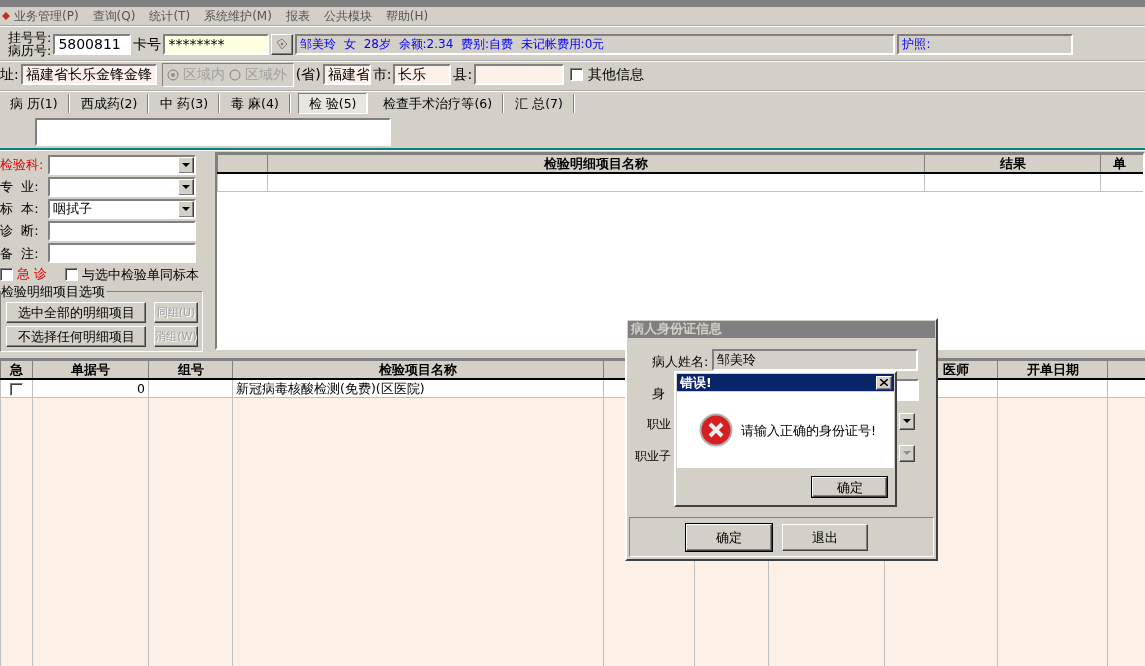  Describe the element at coordinates (34, 103) in the screenshot. I see `tab: 病 历(1)` at that location.